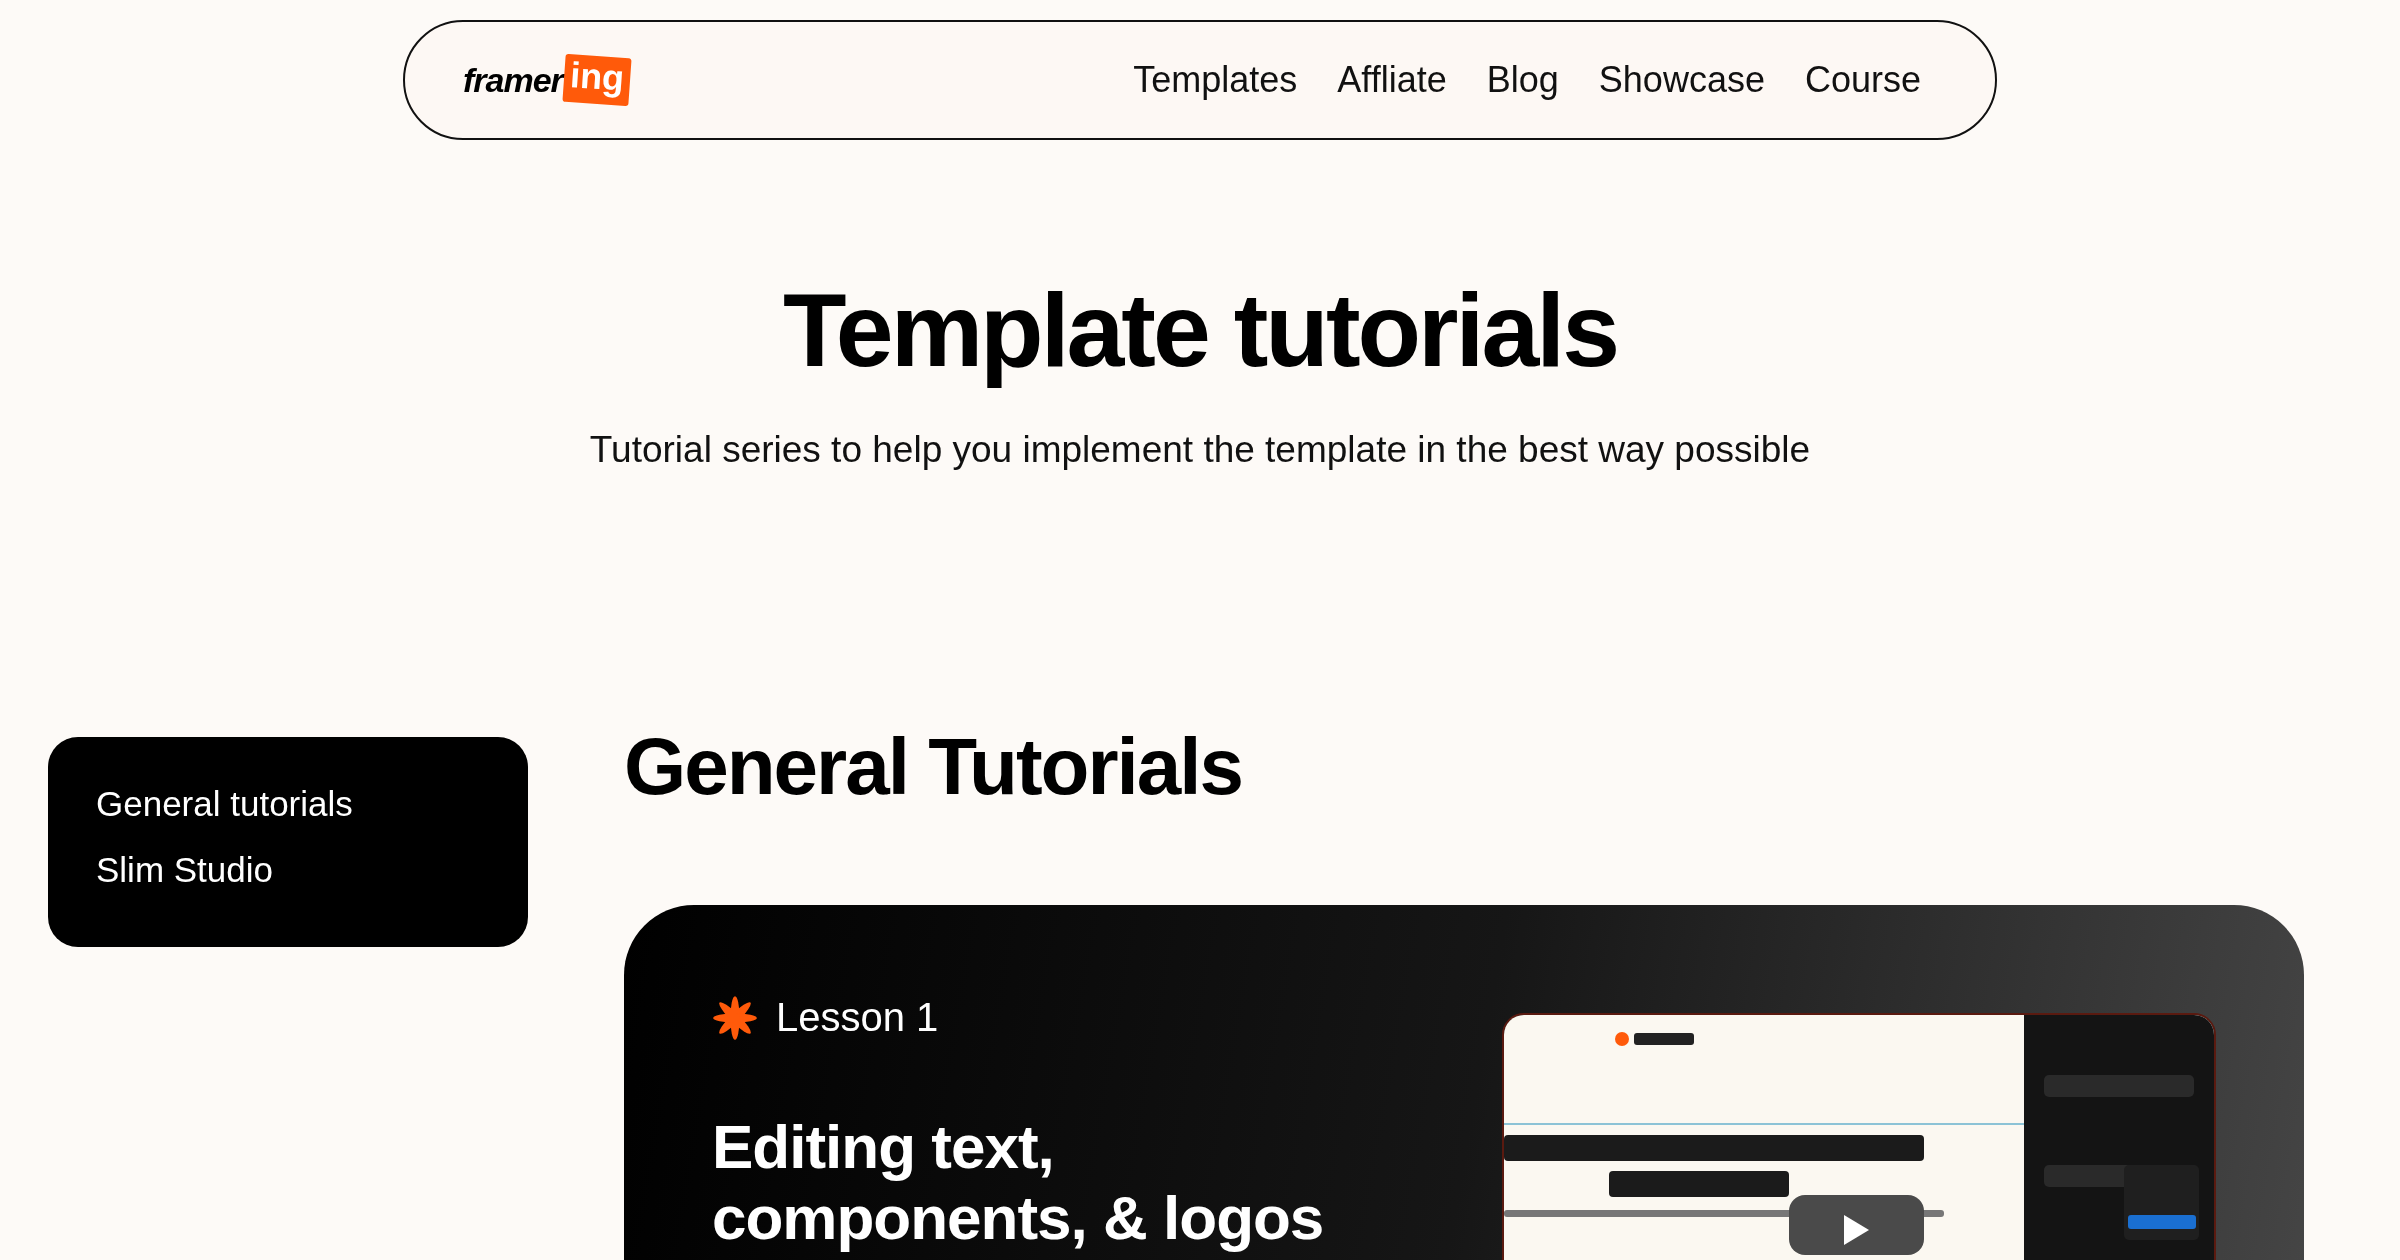 Image resolution: width=2400 pixels, height=1260 pixels. Describe the element at coordinates (857, 1018) in the screenshot. I see `lesson-label: Lesson 1` at that location.